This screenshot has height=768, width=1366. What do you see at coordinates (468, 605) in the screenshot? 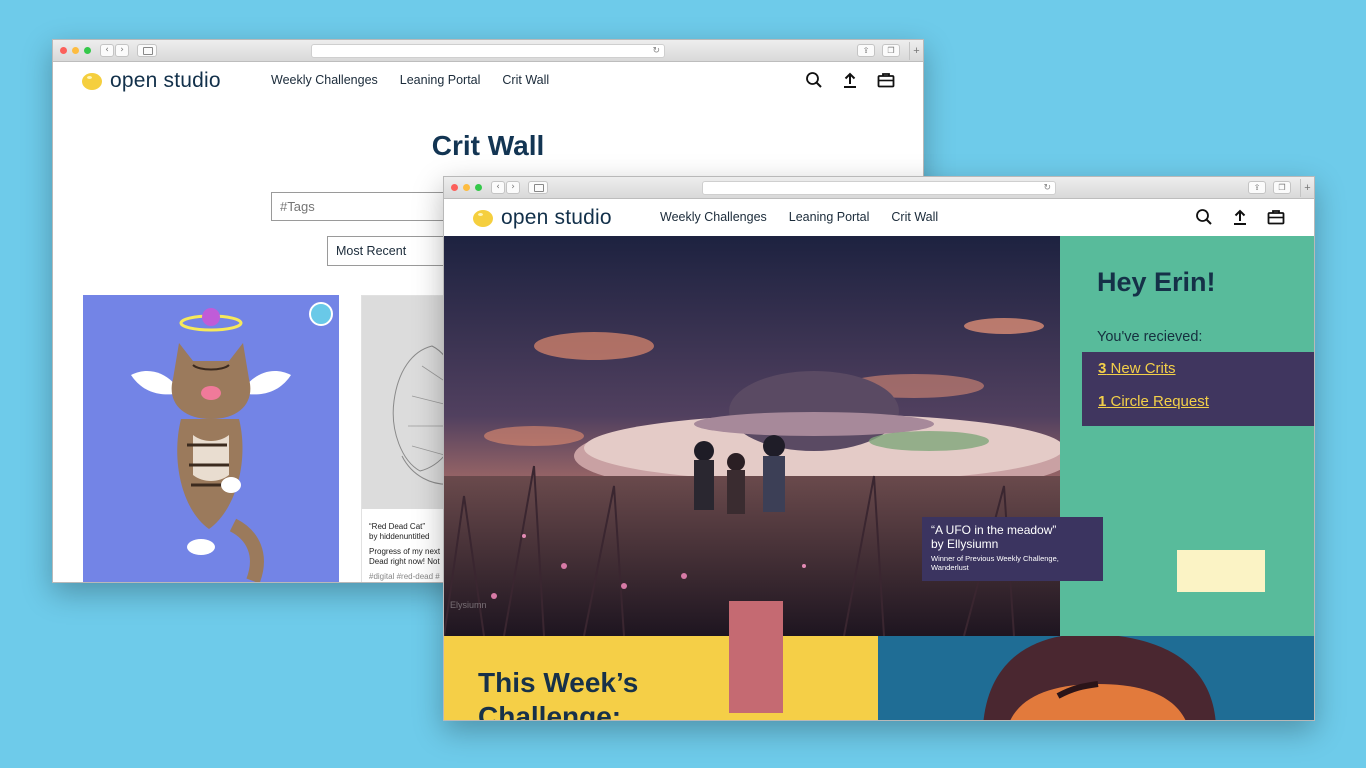
I see `artist-watermark: Elysiumn` at bounding box center [468, 605].